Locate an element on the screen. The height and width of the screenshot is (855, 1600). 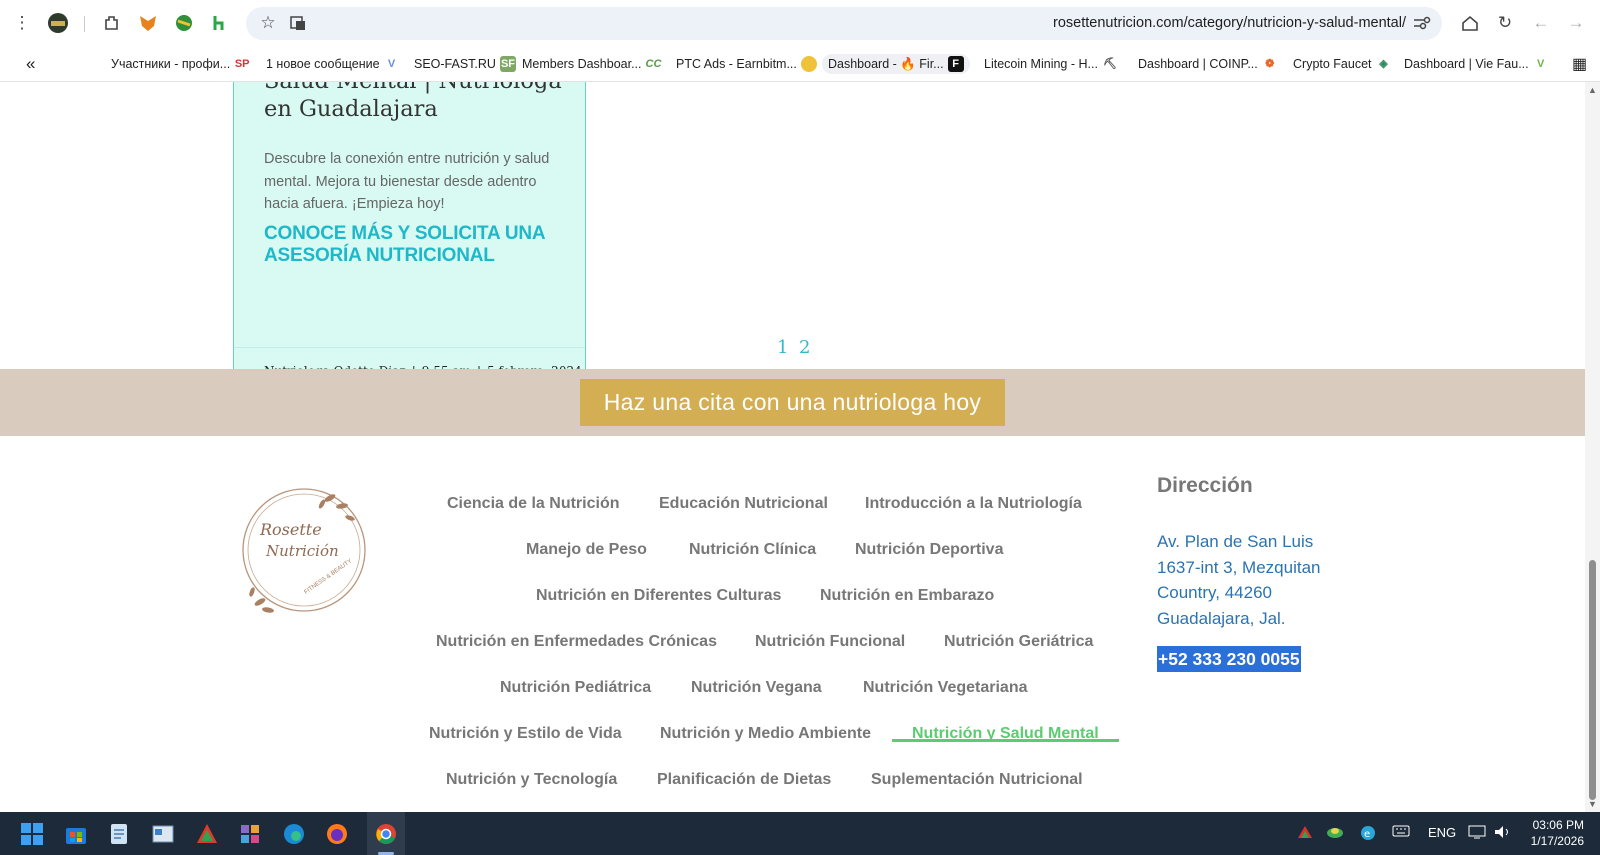
site-settings-icon is located at coordinates (1422, 23).